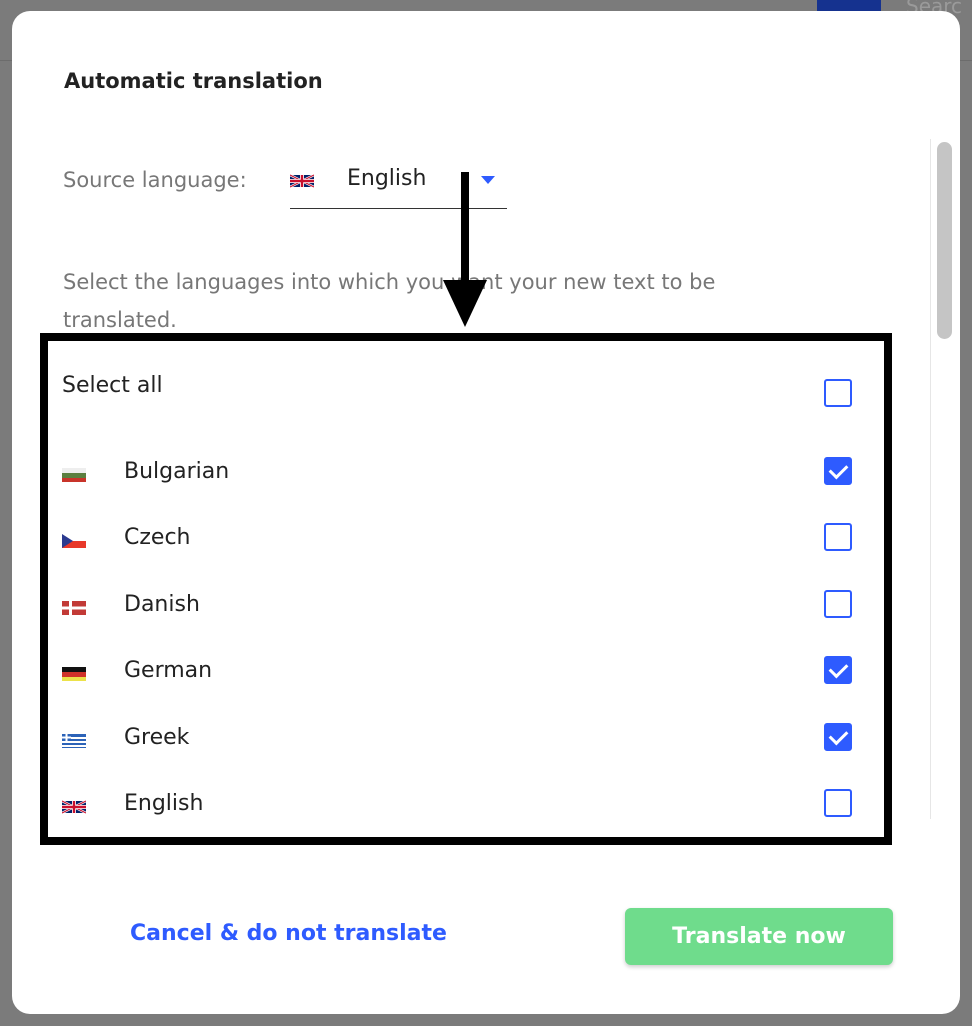 The image size is (972, 1026). I want to click on language-row-german: German, so click(467, 672).